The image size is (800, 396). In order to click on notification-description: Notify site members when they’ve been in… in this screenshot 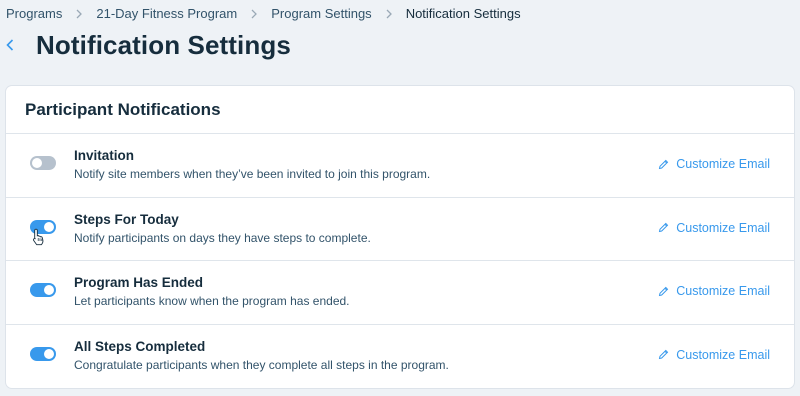, I will do `click(252, 174)`.